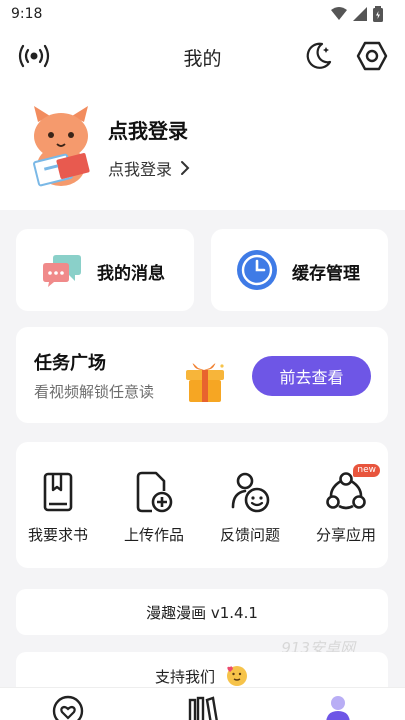  I want to click on status-time: 9:18, so click(27, 14).